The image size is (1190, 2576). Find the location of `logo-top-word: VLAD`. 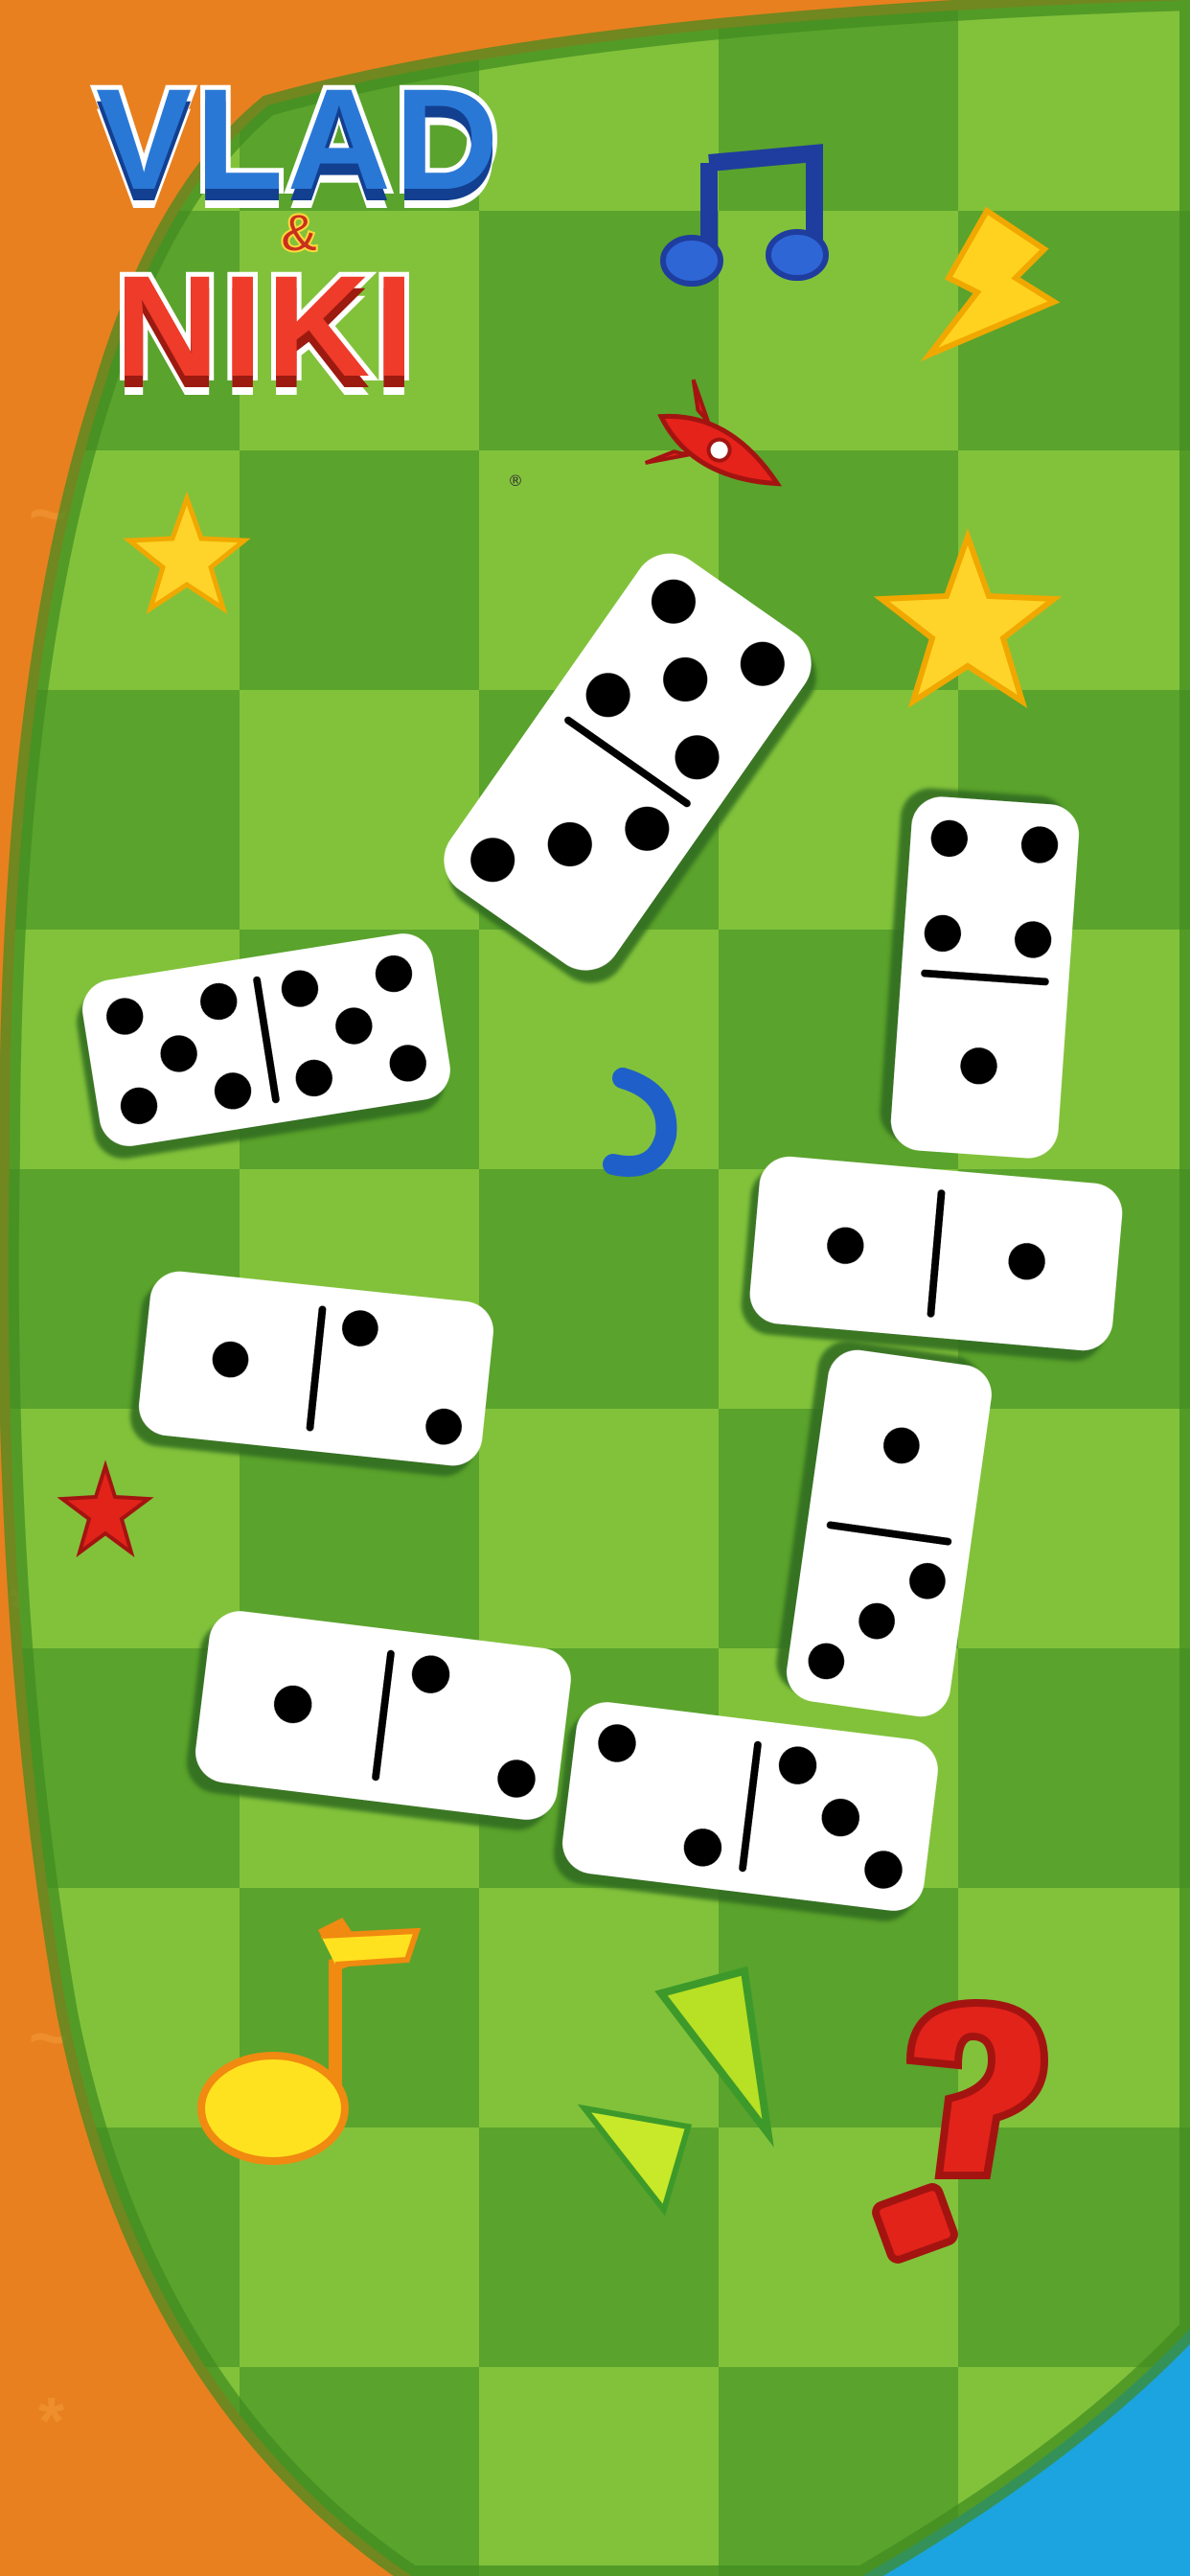

logo-top-word: VLAD is located at coordinates (297, 138).